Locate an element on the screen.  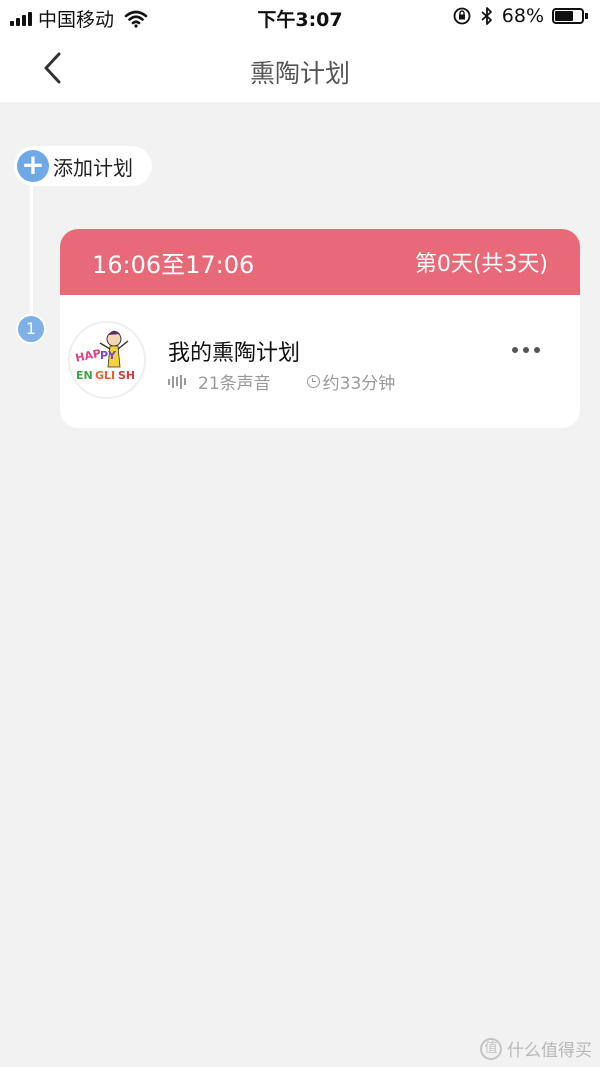
watermark-logo-icon: 值 is located at coordinates (491, 1048).